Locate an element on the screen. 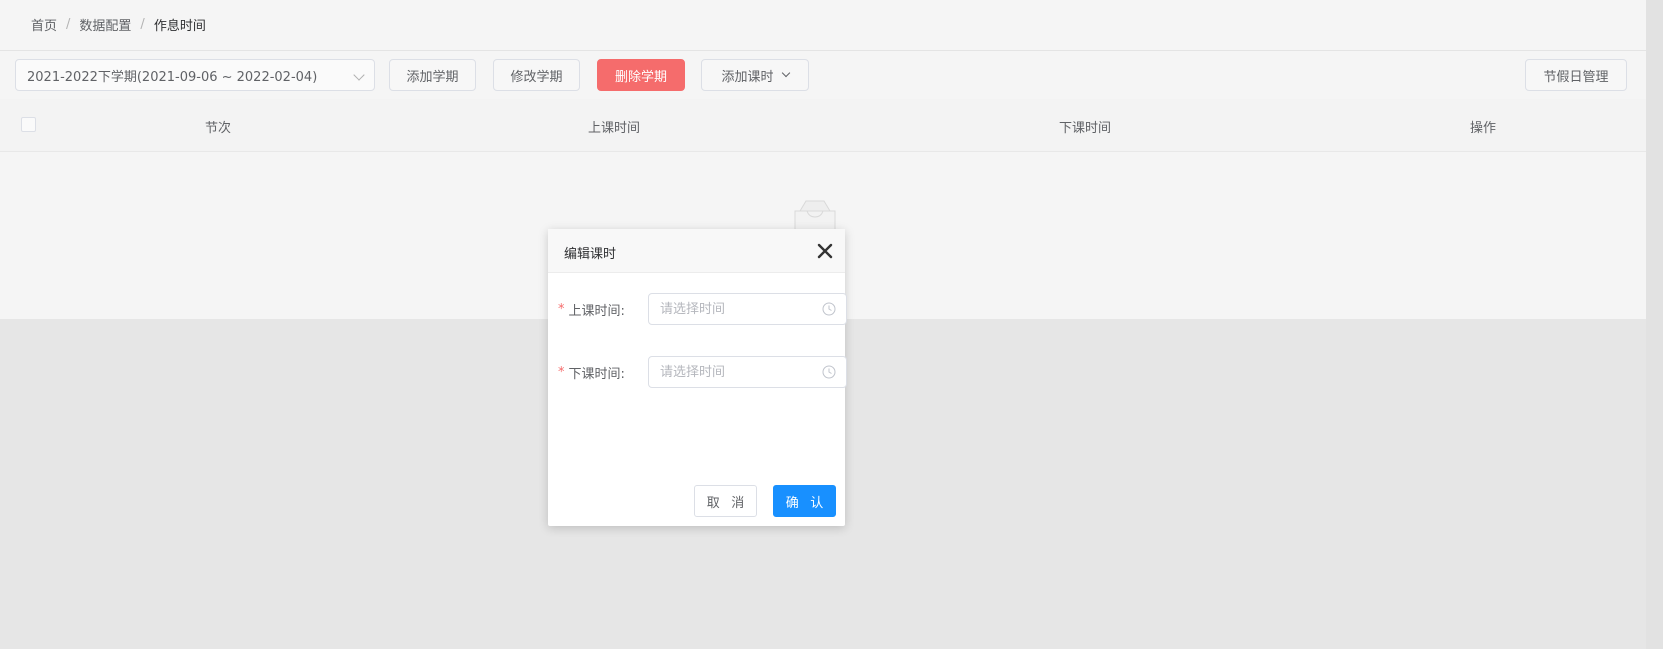  confirm-button: 确 认 is located at coordinates (804, 501).